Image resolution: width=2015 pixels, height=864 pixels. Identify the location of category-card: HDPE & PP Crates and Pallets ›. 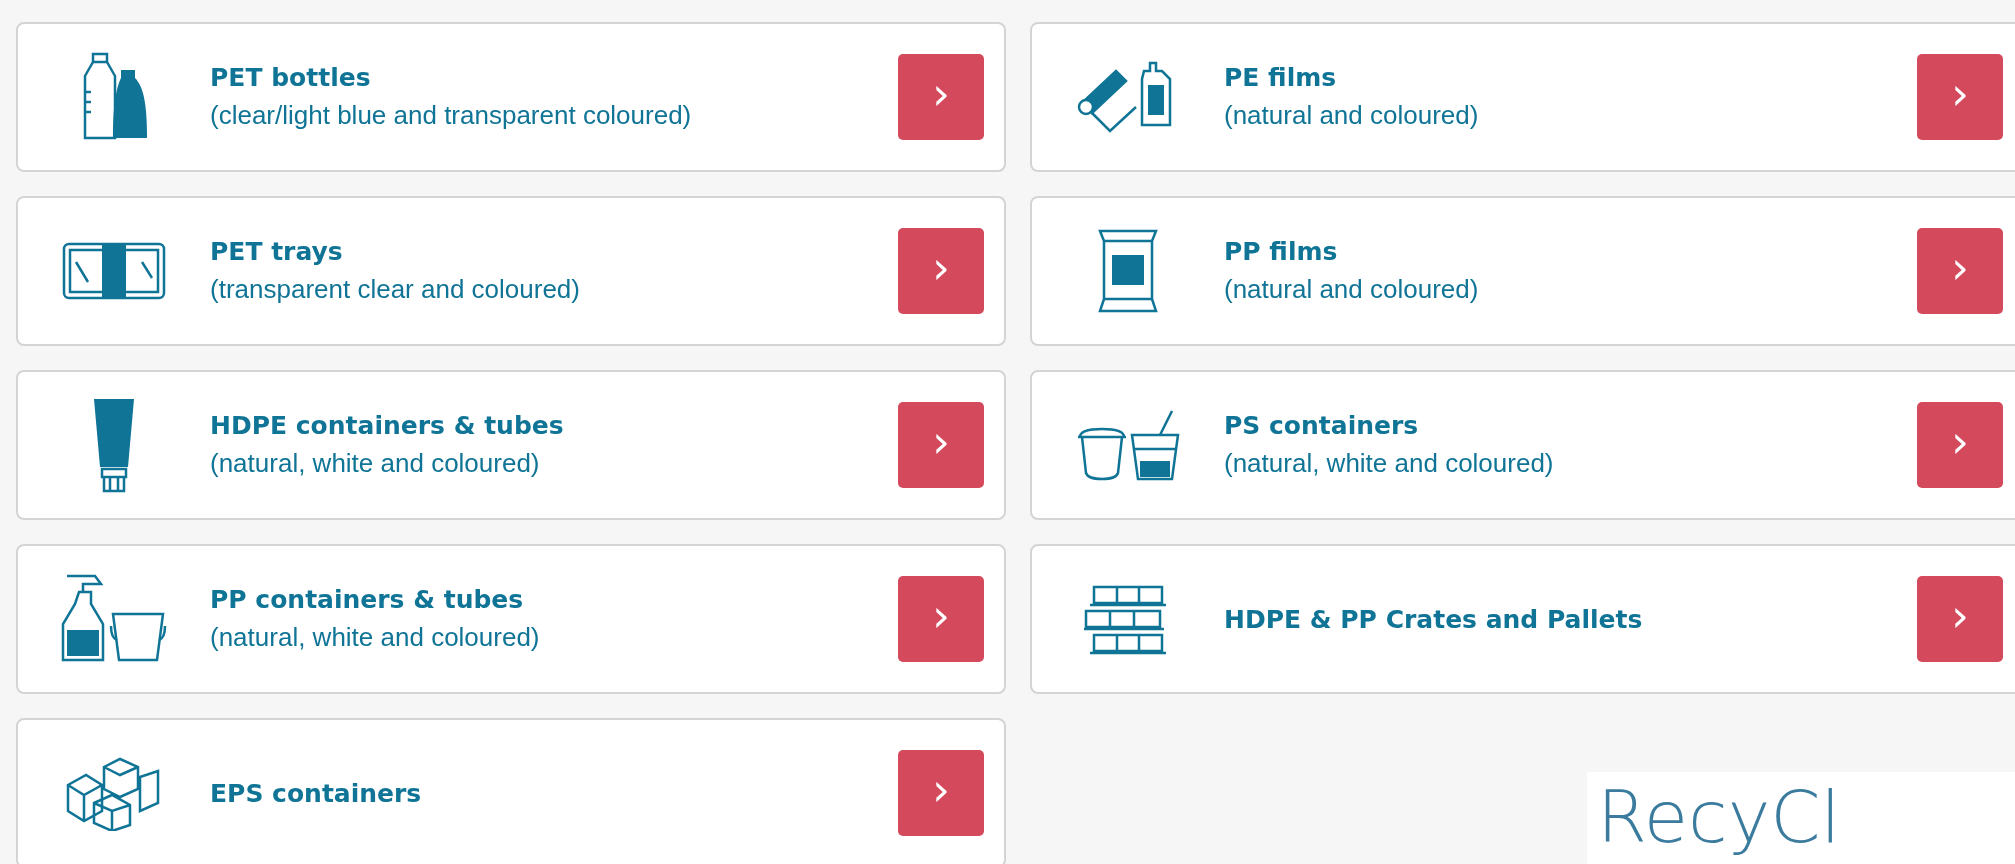
(1522, 619).